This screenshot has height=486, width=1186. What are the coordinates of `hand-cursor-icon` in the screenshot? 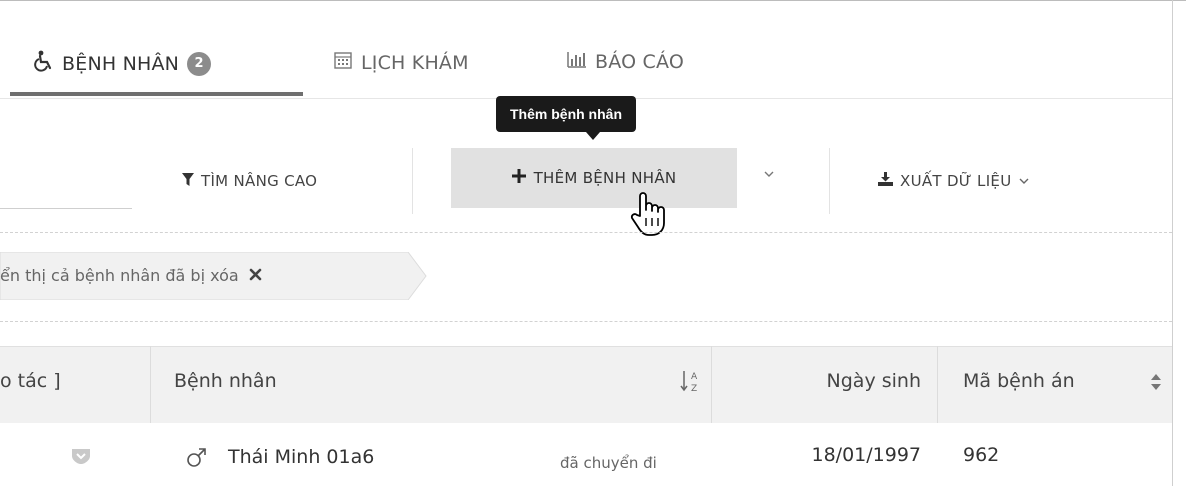 It's located at (648, 216).